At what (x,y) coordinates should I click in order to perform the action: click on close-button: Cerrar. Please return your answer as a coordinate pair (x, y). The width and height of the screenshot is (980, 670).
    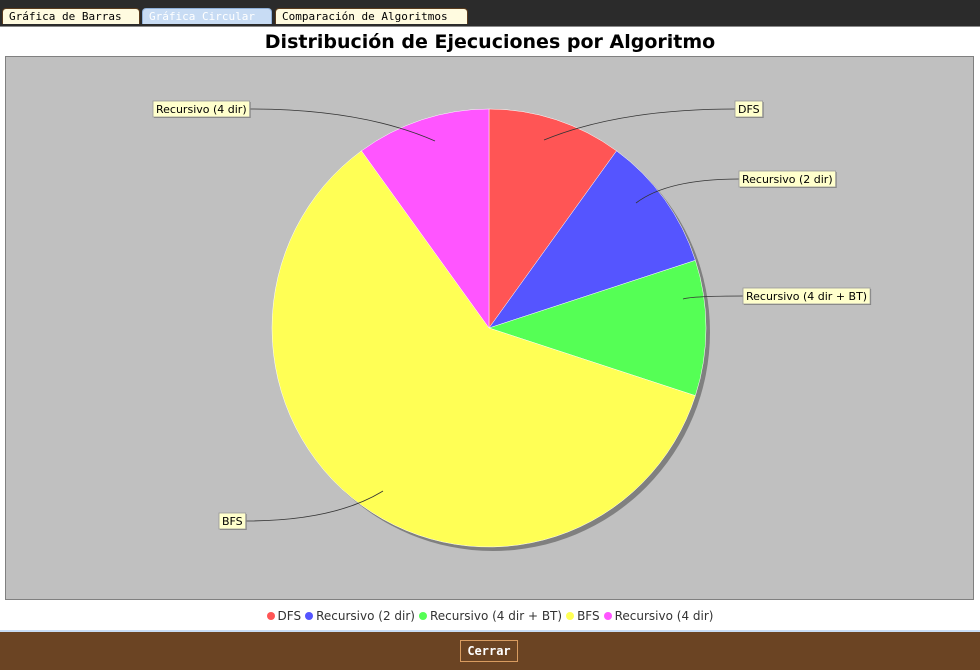
    Looking at the image, I should click on (489, 651).